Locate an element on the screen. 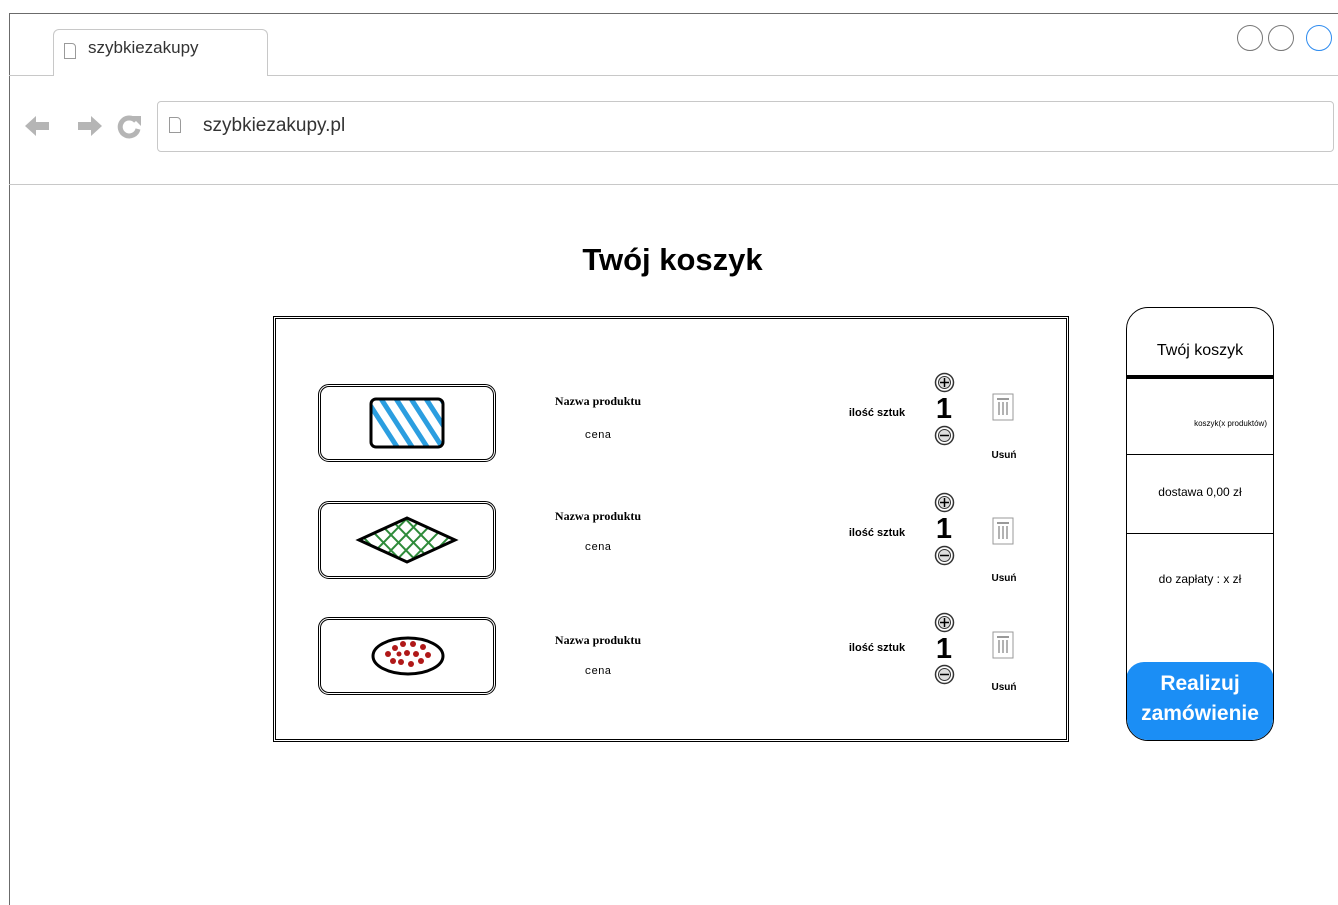  reload-icon is located at coordinates (129, 127).